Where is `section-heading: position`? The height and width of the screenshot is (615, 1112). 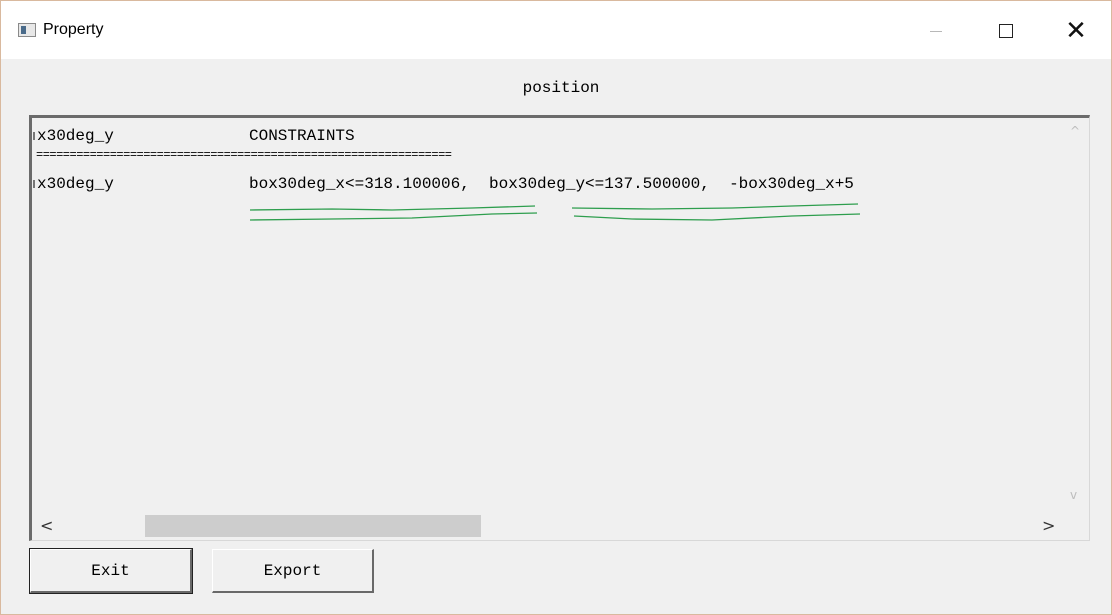 section-heading: position is located at coordinates (561, 88).